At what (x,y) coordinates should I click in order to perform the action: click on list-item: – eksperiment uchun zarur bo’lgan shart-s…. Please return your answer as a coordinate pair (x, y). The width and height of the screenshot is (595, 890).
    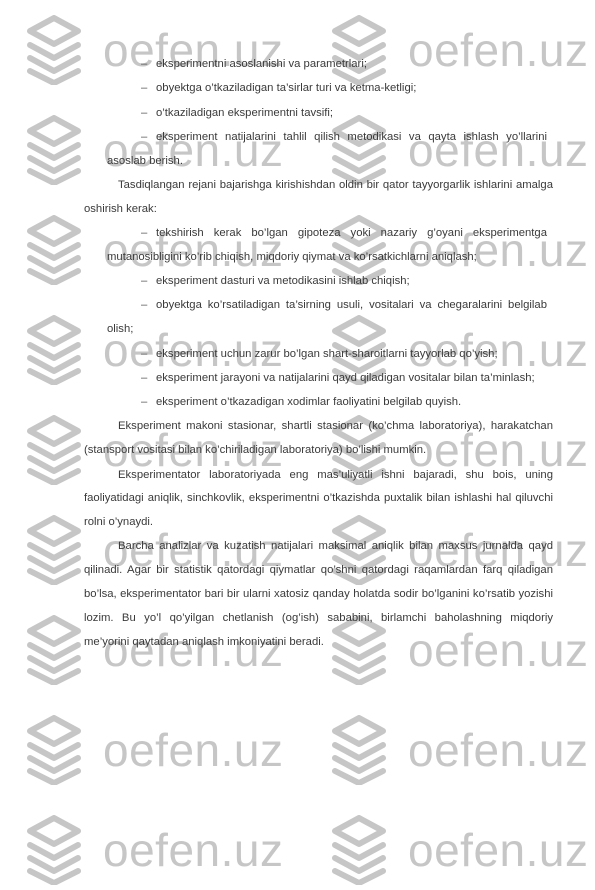
    Looking at the image, I should click on (315, 355).